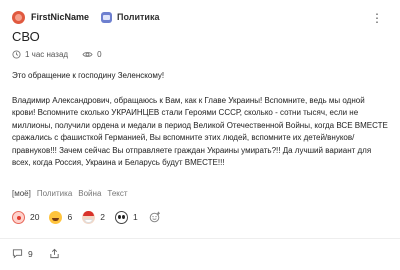  Describe the element at coordinates (47, 54) in the screenshot. I see `post-time: 1 час назад` at that location.